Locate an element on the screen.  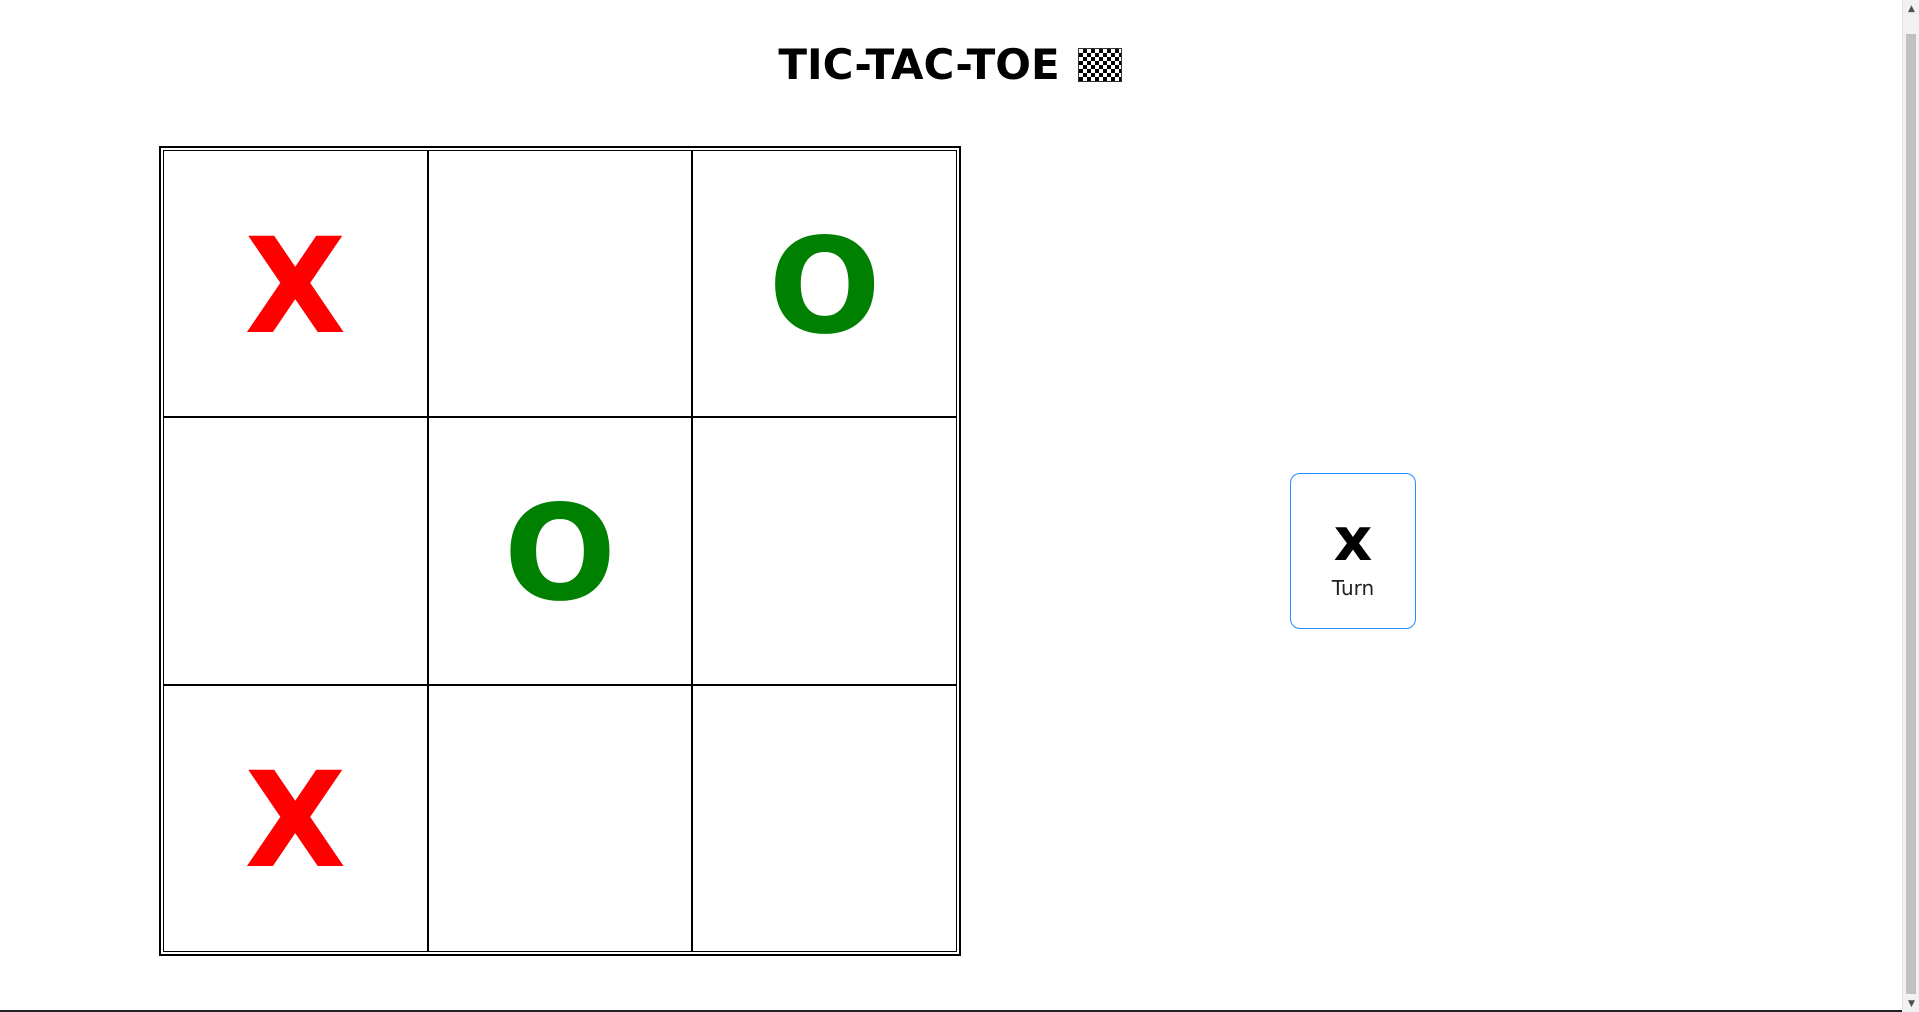
cell-2: O is located at coordinates (824, 284).